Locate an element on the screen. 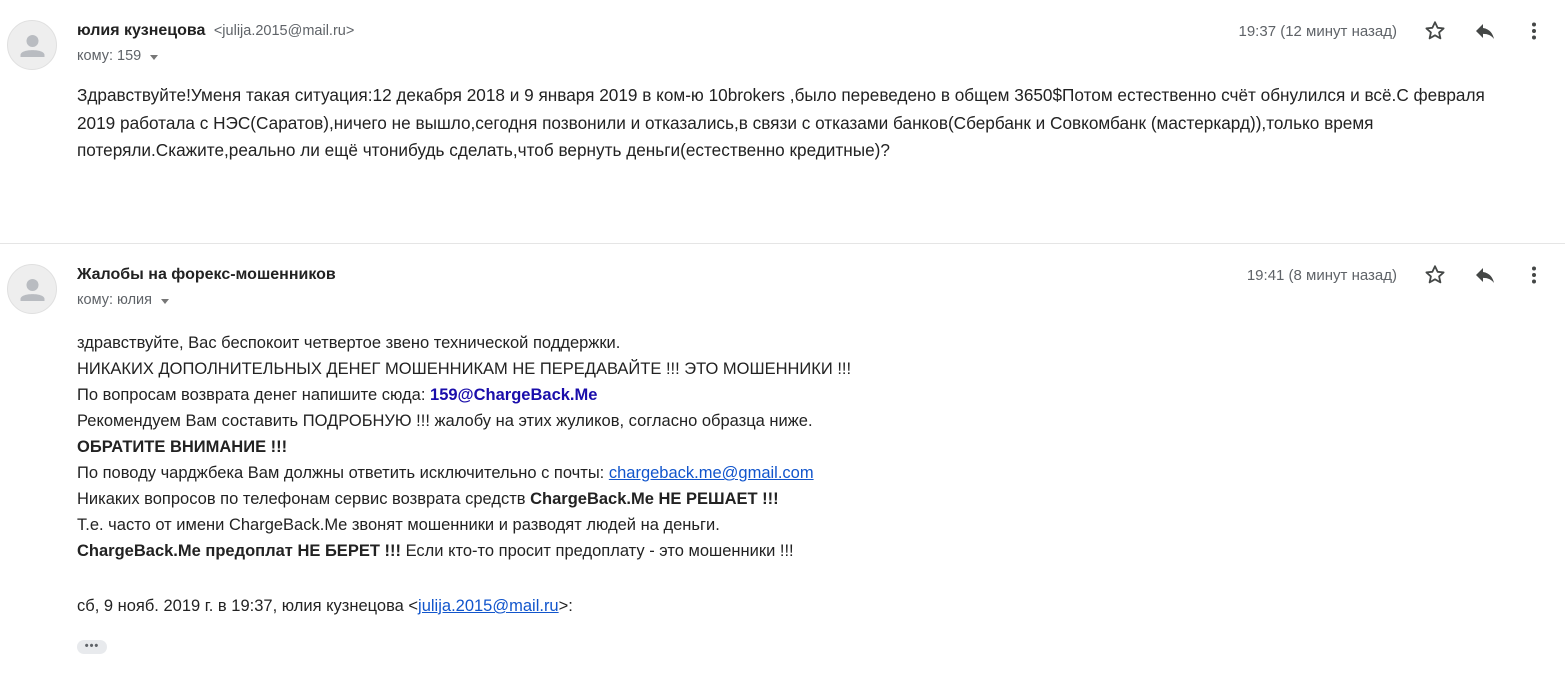 This screenshot has height=682, width=1565. gmail-link: chargeback.me@gmail.com is located at coordinates (711, 473).